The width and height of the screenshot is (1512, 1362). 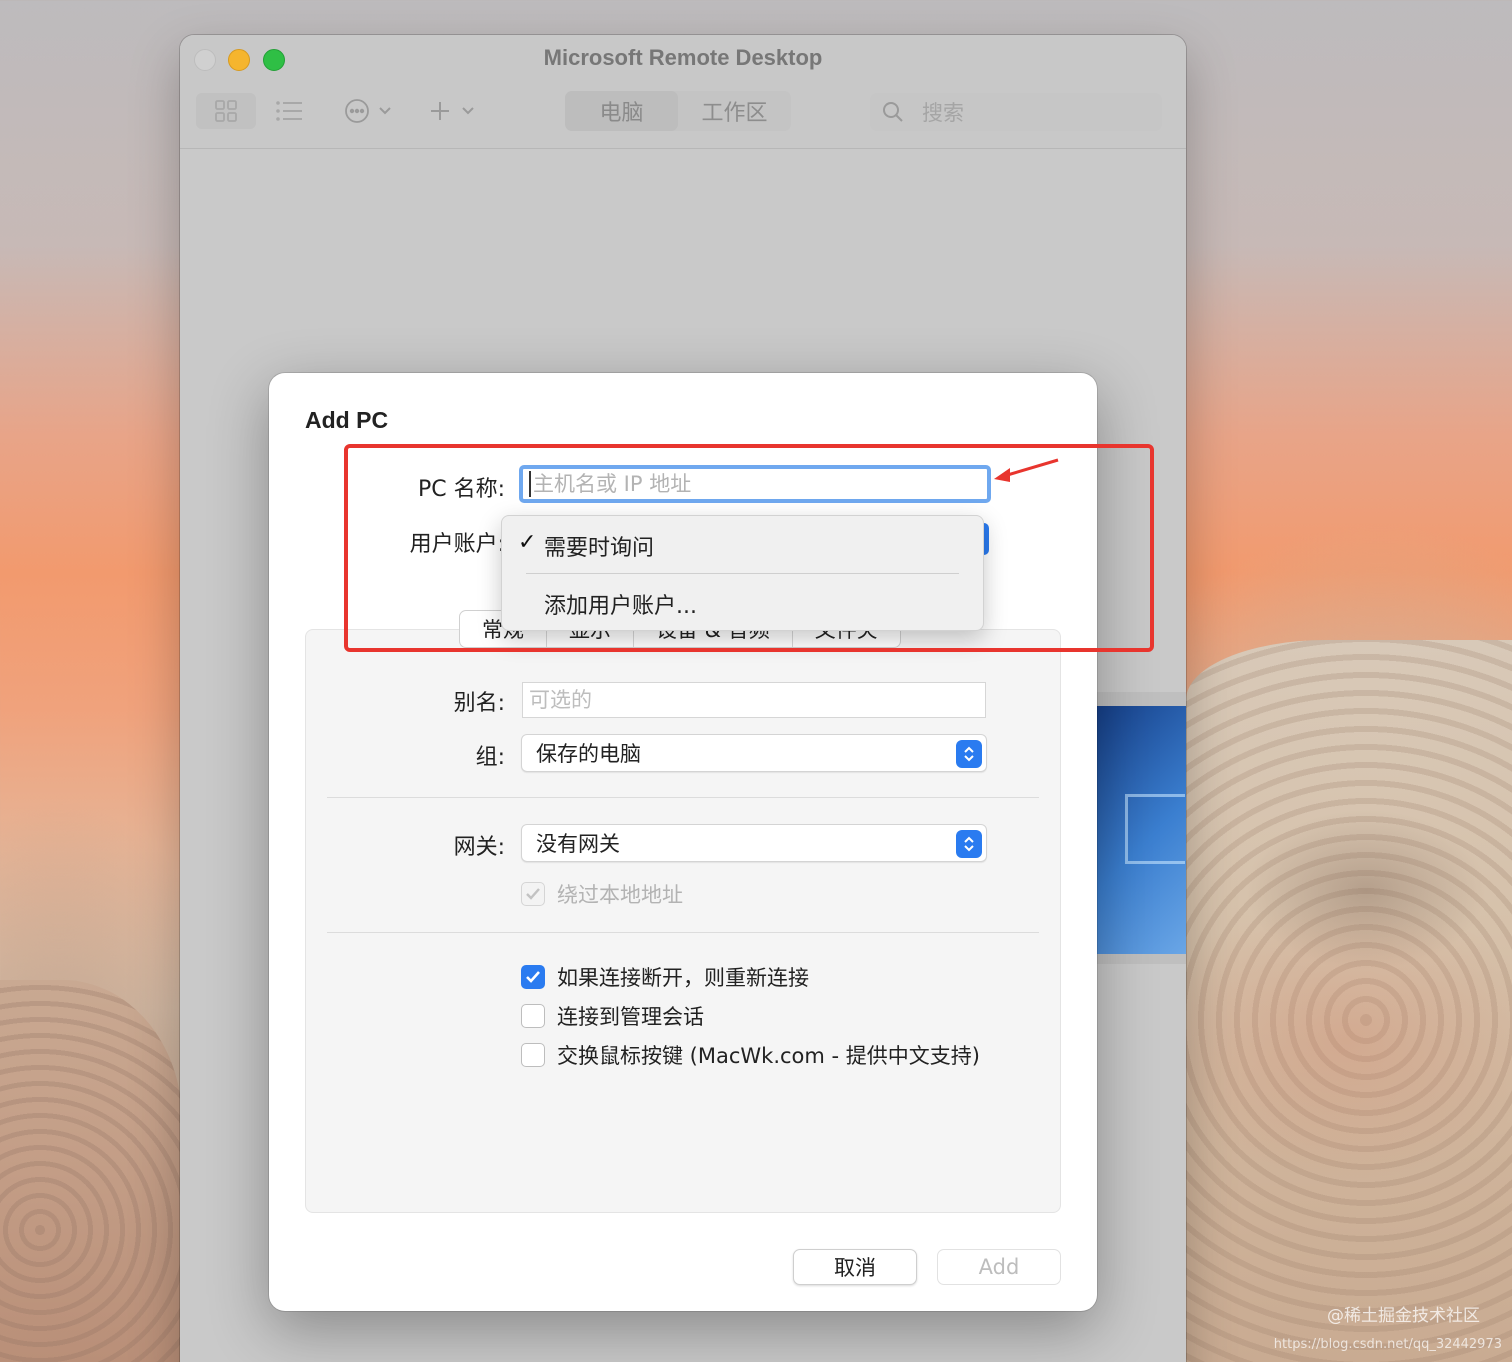 I want to click on view-segmented-control: 电脑 工作区, so click(x=678, y=111).